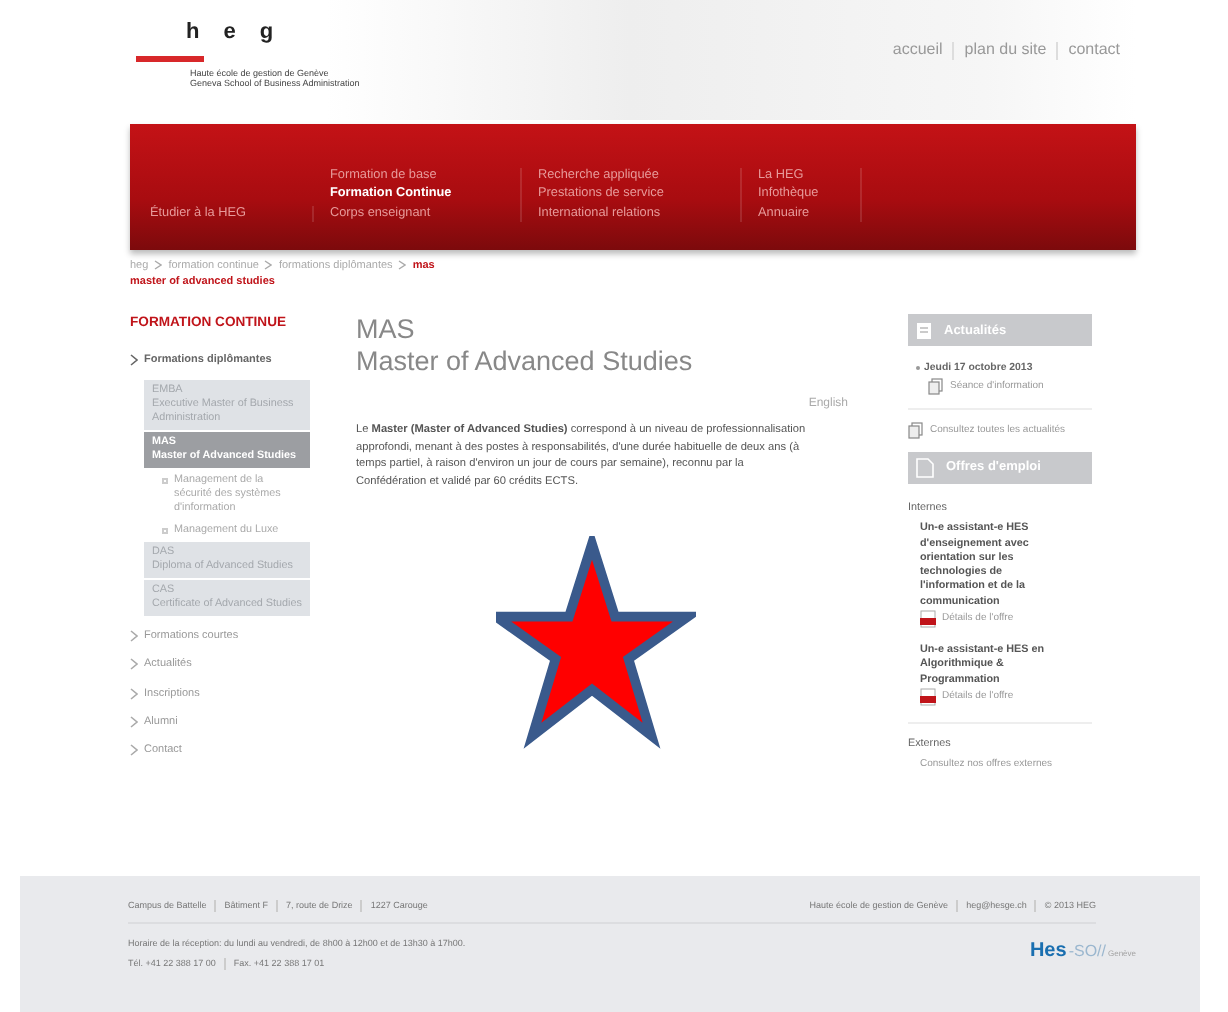 The height and width of the screenshot is (1012, 1228). Describe the element at coordinates (170, 58) in the screenshot. I see `logo-bar` at that location.